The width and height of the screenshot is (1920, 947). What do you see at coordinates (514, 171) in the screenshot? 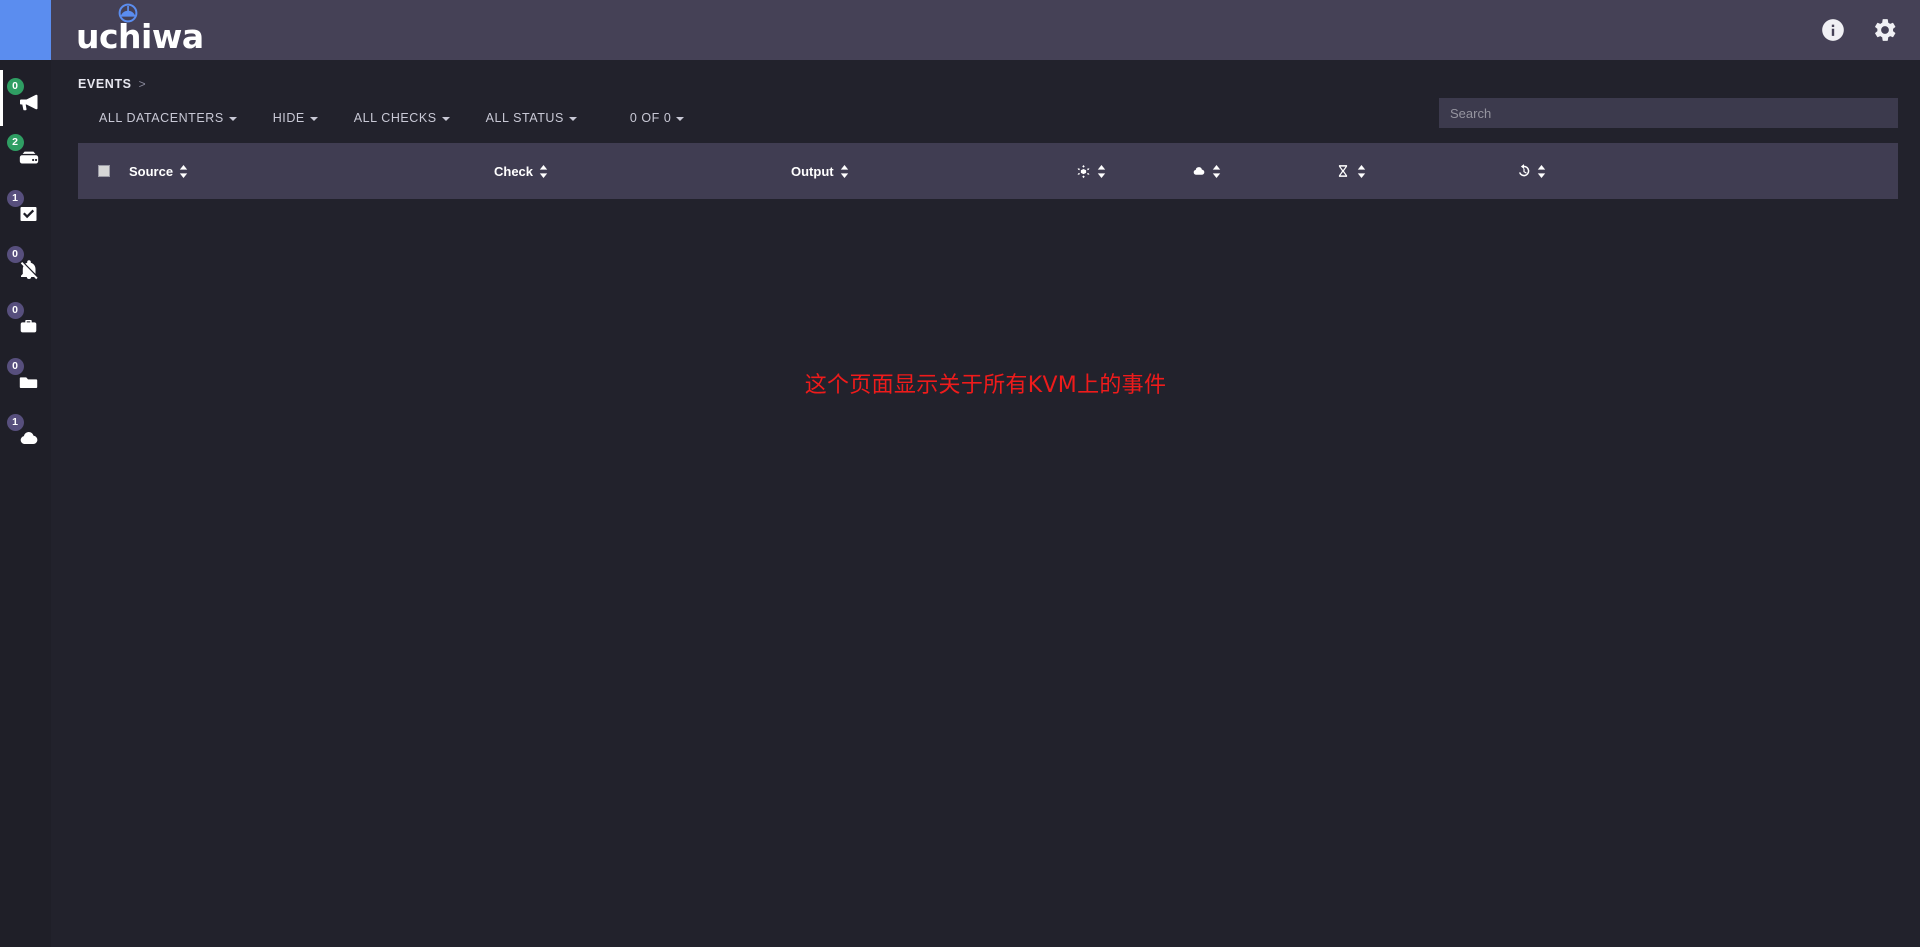
I see `column-check-label: Check` at bounding box center [514, 171].